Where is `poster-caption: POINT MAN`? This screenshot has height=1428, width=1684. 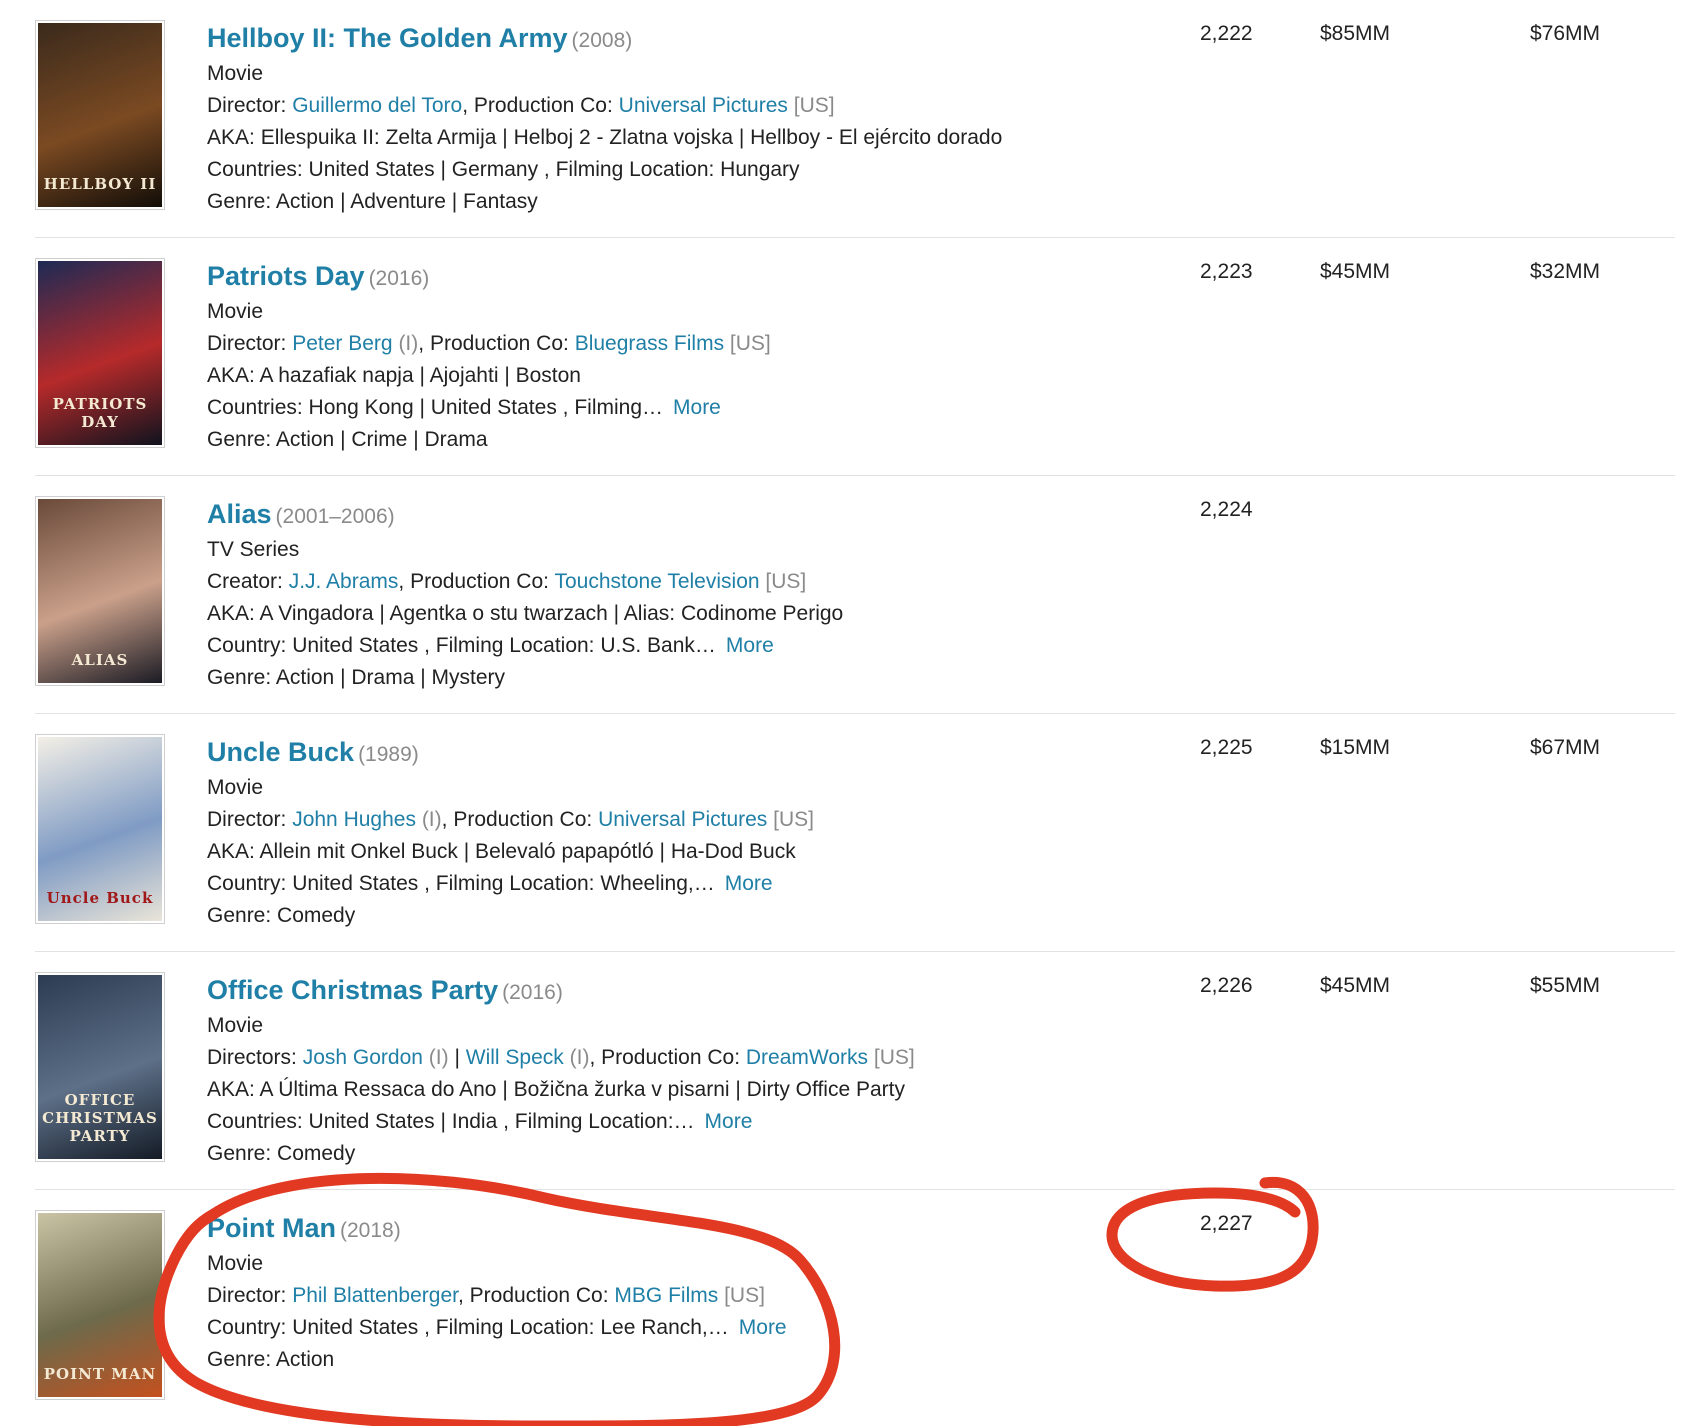
poster-caption: POINT MAN is located at coordinates (100, 1374).